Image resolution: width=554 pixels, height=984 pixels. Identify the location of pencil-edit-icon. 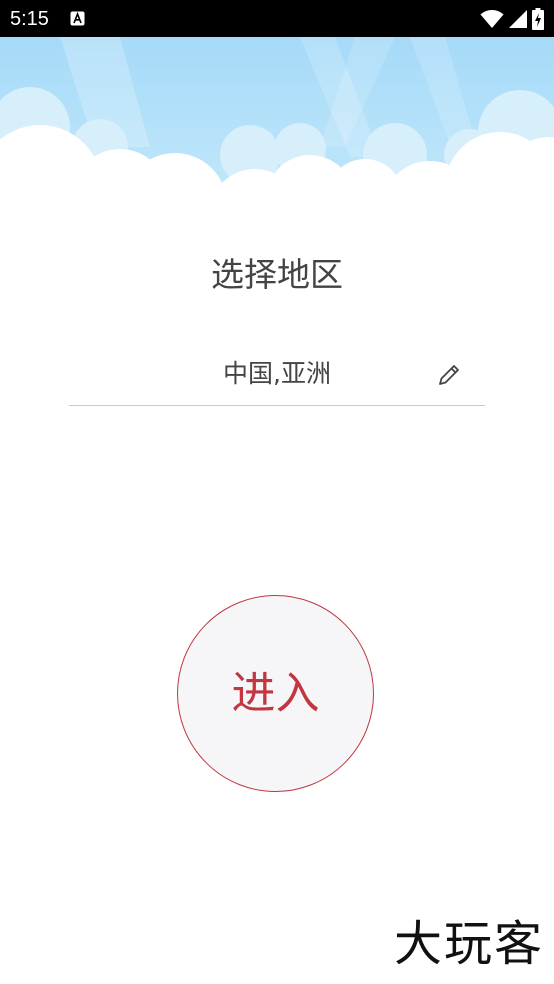
(449, 375).